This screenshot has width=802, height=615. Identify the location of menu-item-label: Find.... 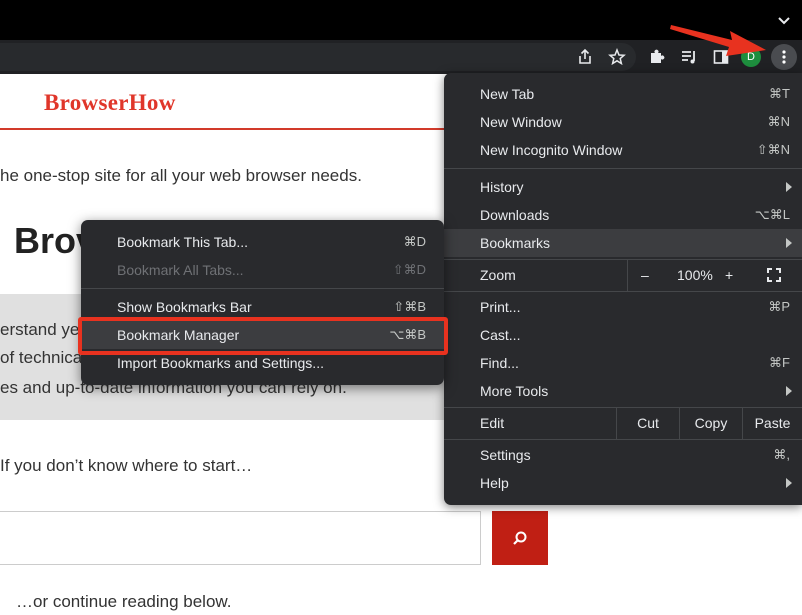
(499, 363).